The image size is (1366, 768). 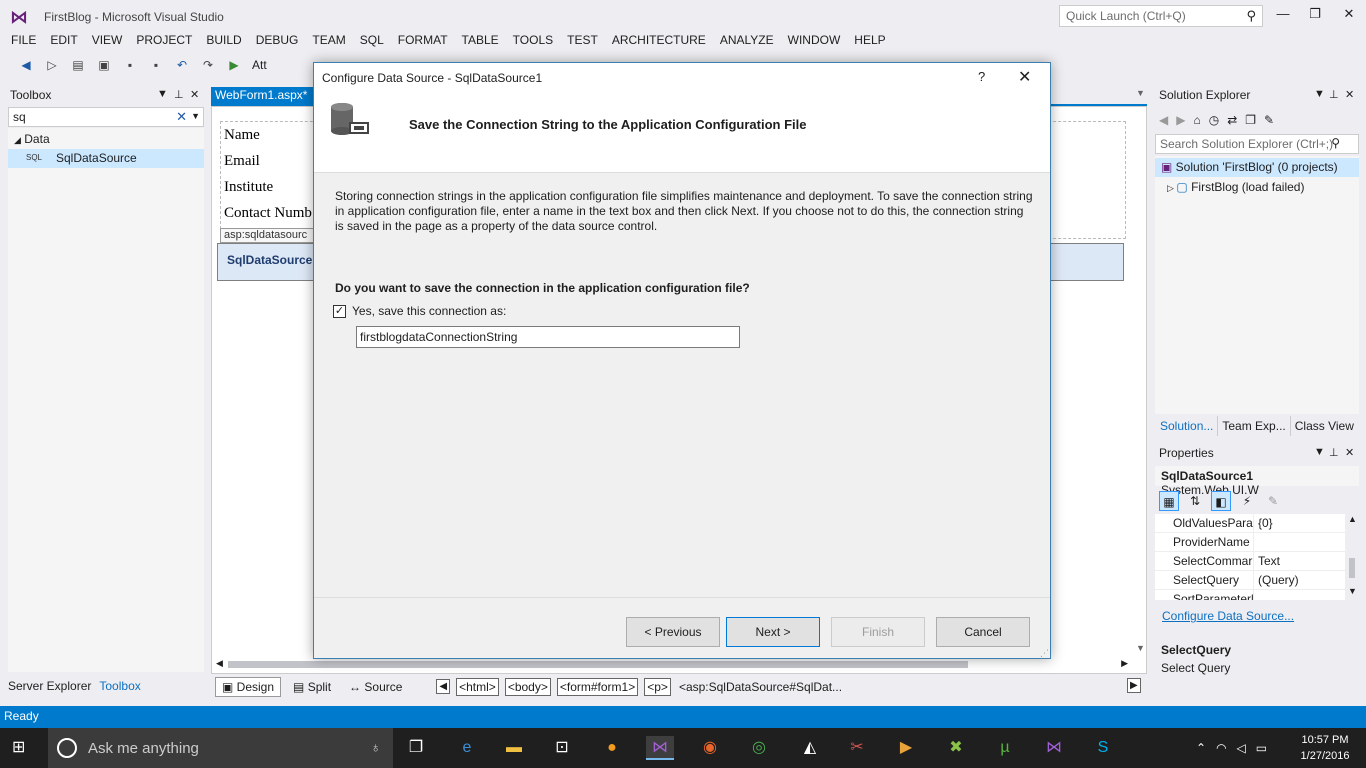 I want to click on player-app-icon: ▶, so click(x=906, y=748).